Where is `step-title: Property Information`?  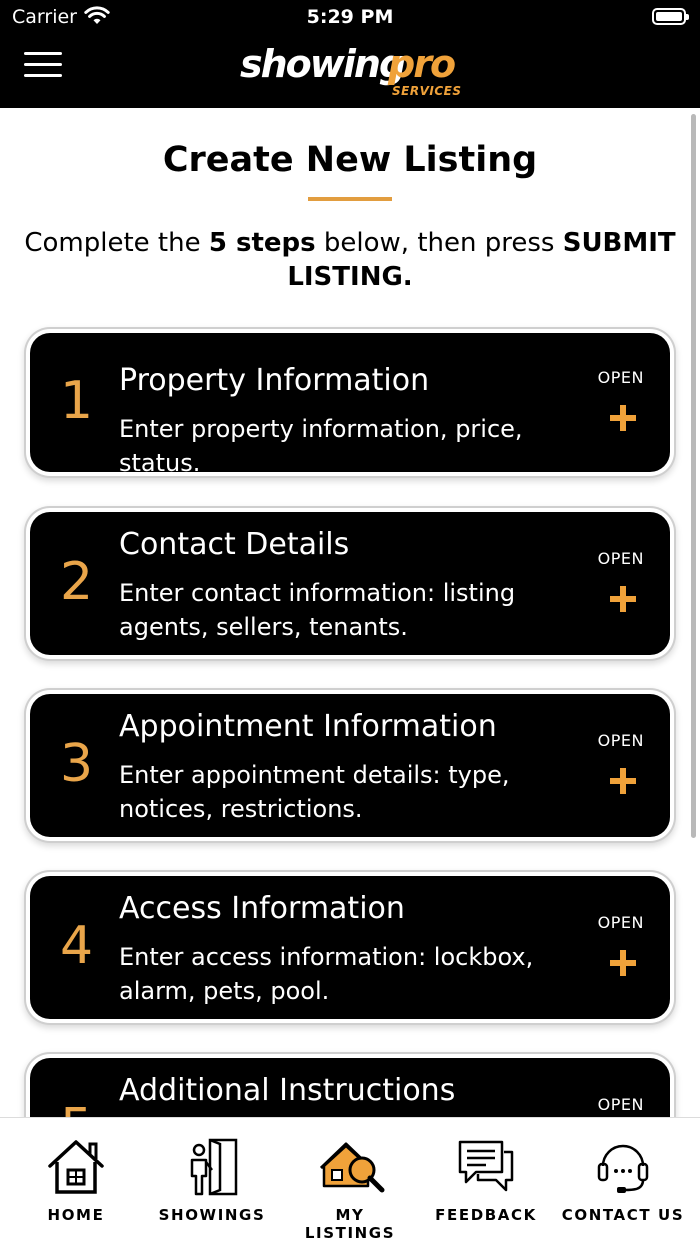 step-title: Property Information is located at coordinates (274, 380).